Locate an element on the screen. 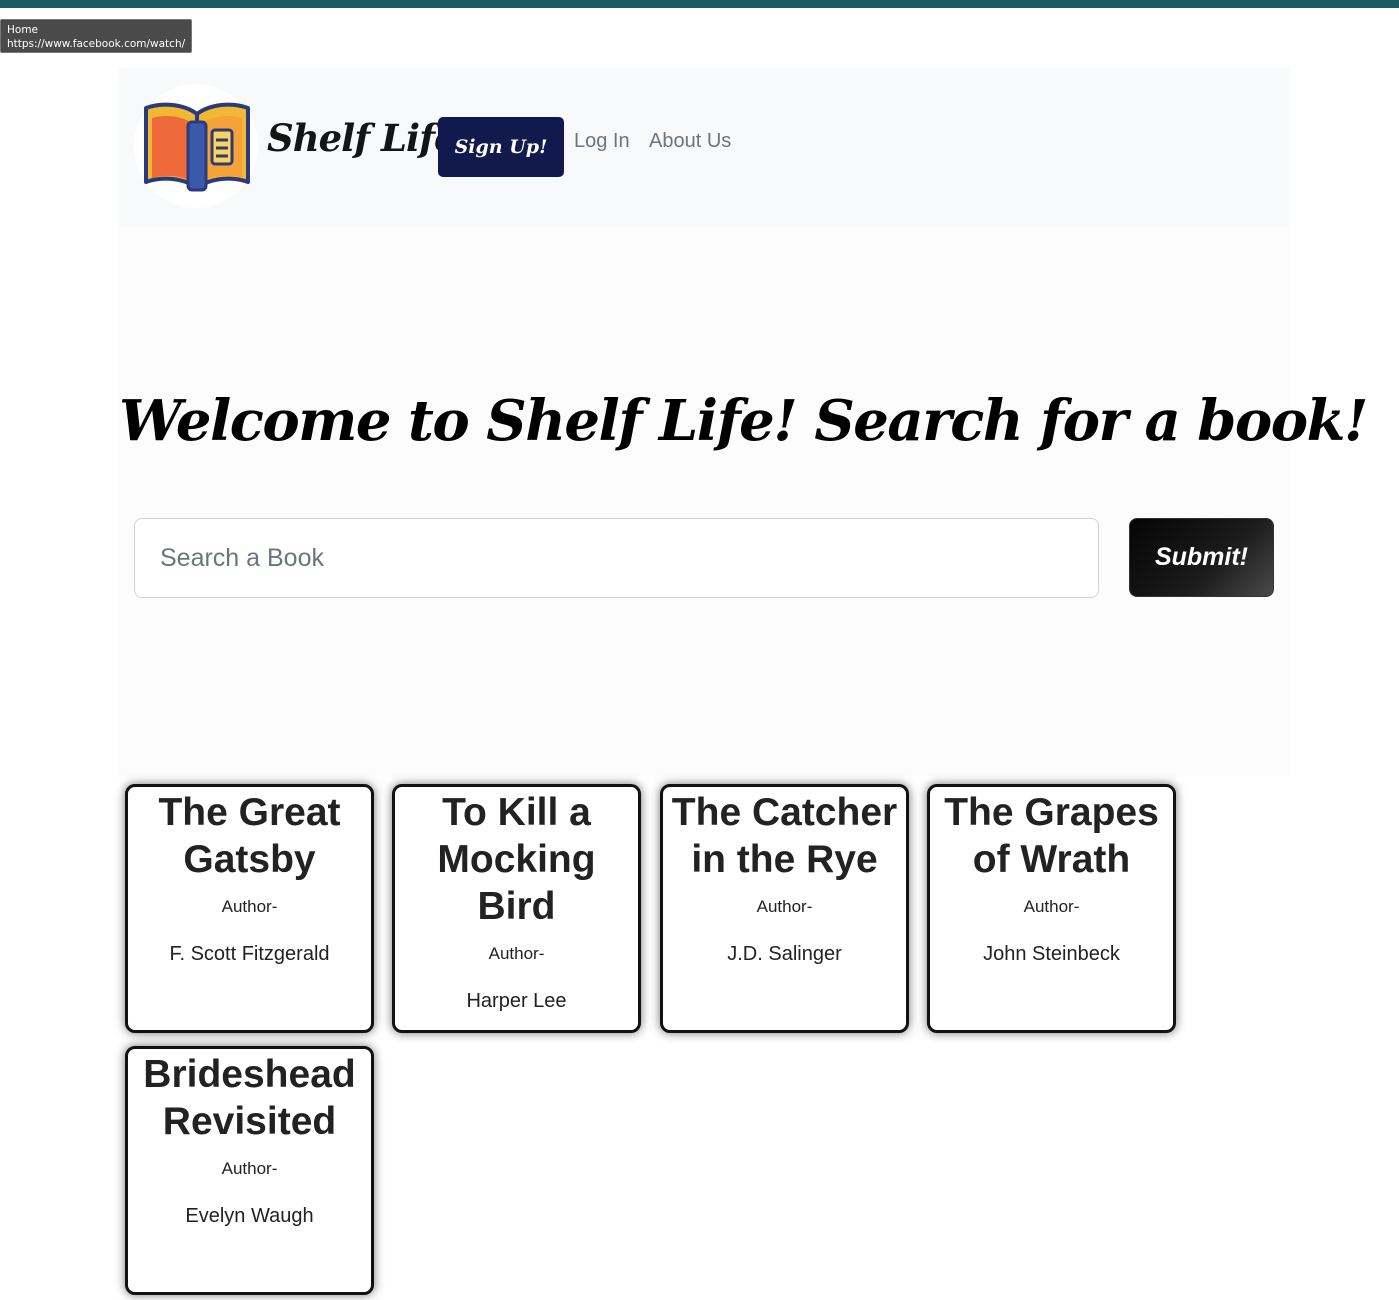 The height and width of the screenshot is (1300, 1399). logo is located at coordinates (196, 146).